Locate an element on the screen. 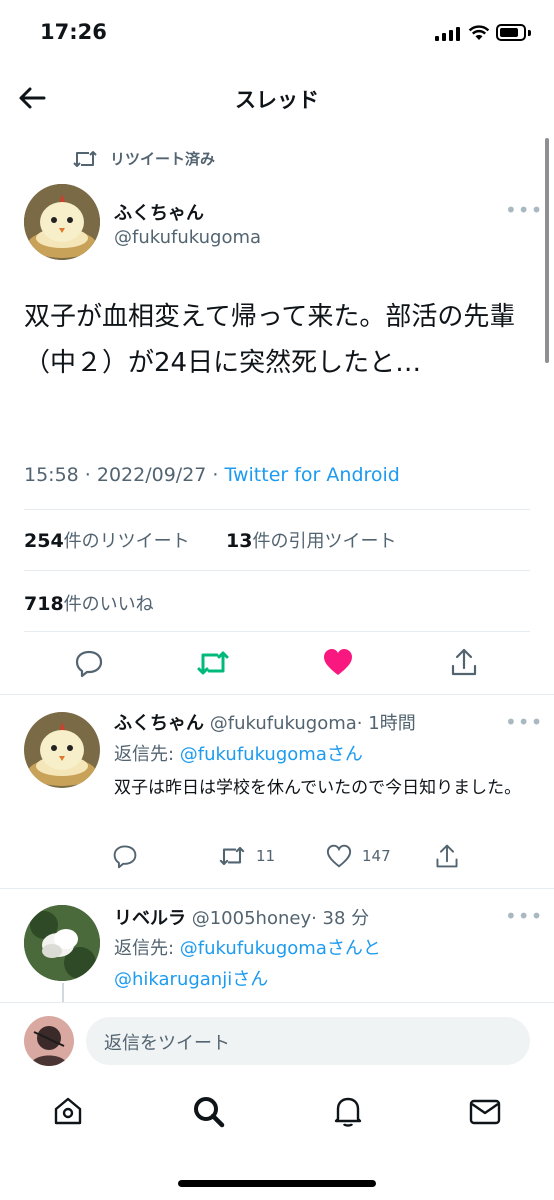 The image size is (554, 1200). cellular-signal-icon is located at coordinates (447, 34).